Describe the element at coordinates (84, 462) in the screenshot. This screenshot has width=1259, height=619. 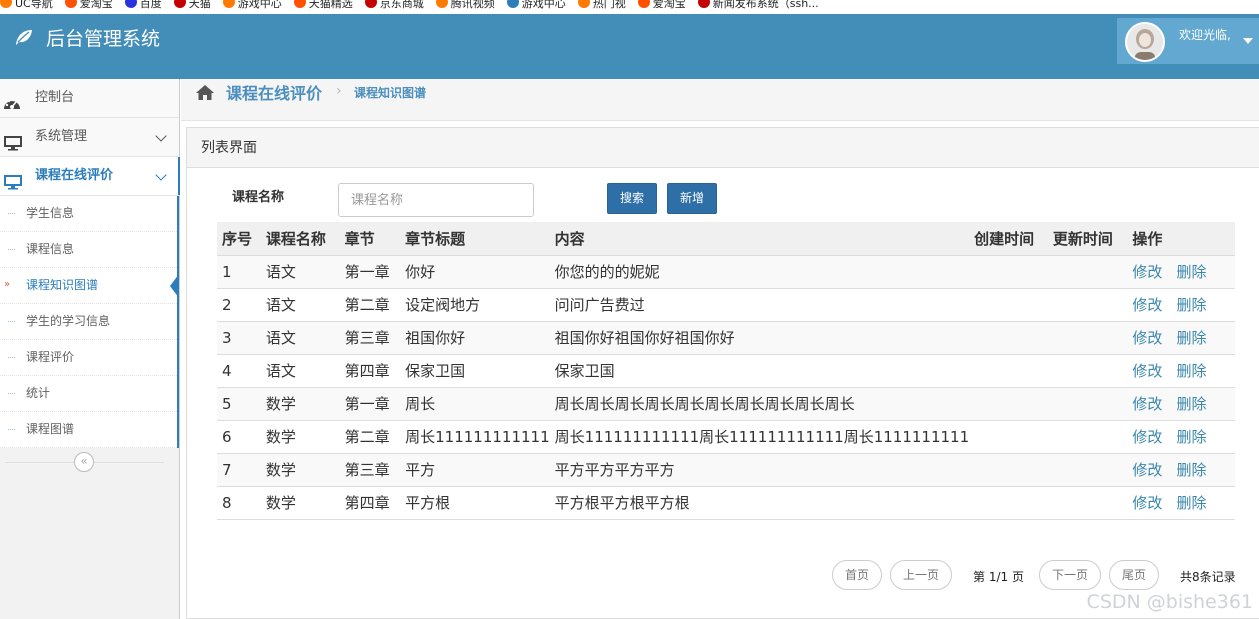
I see `collapse-icon: «` at that location.